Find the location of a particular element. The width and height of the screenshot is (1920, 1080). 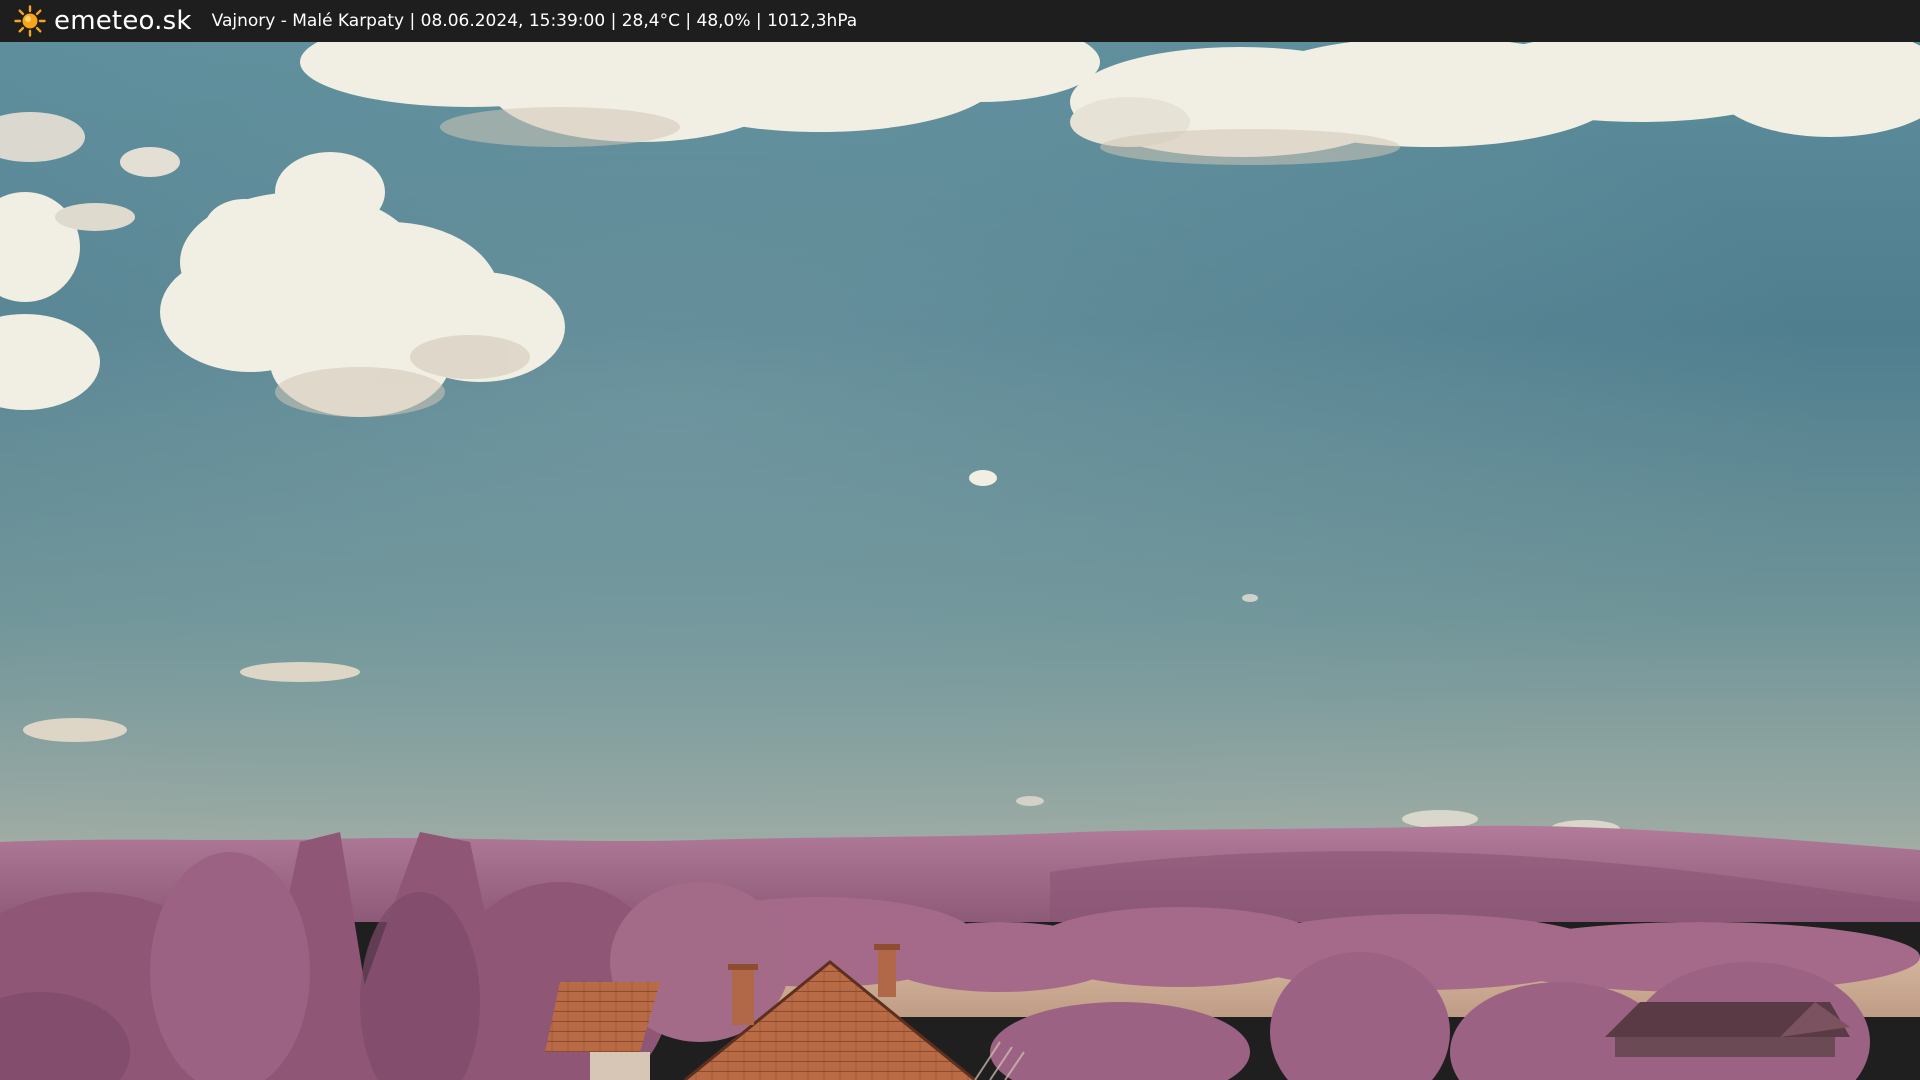

sun-icon is located at coordinates (30, 21).